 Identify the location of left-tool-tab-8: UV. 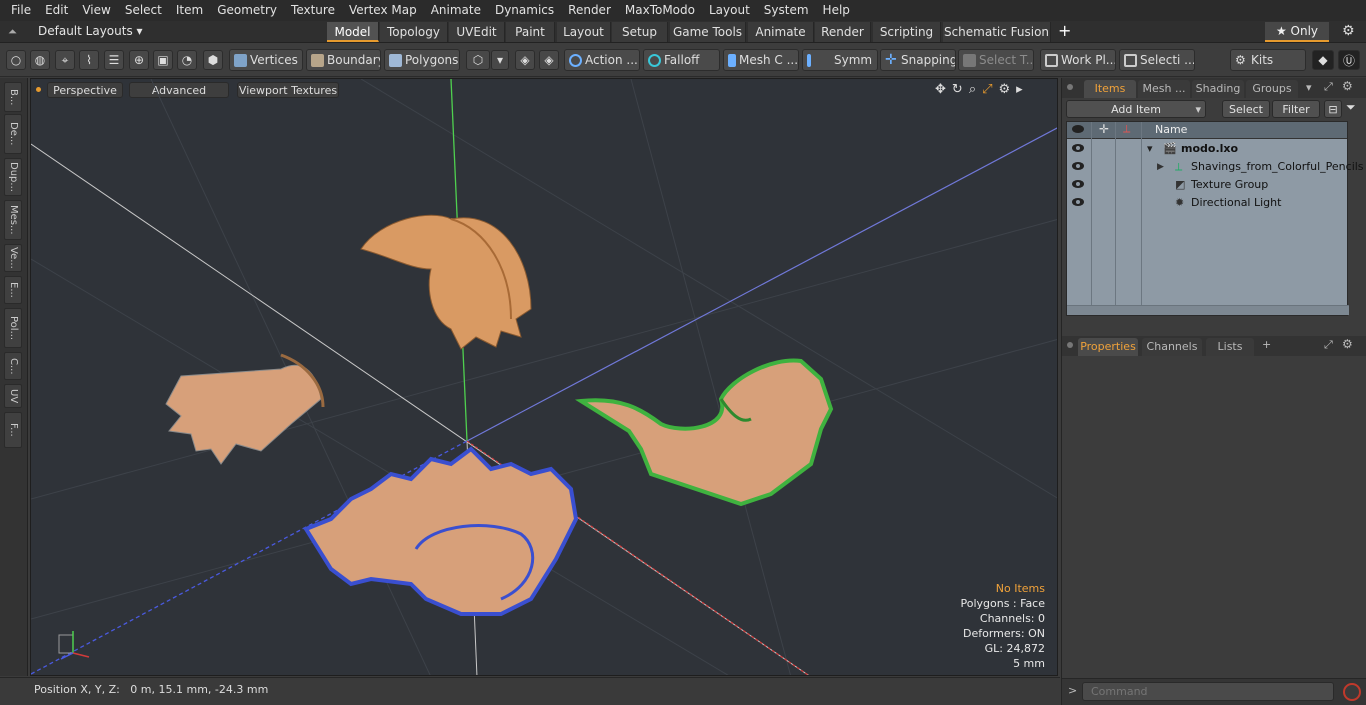
(13, 396).